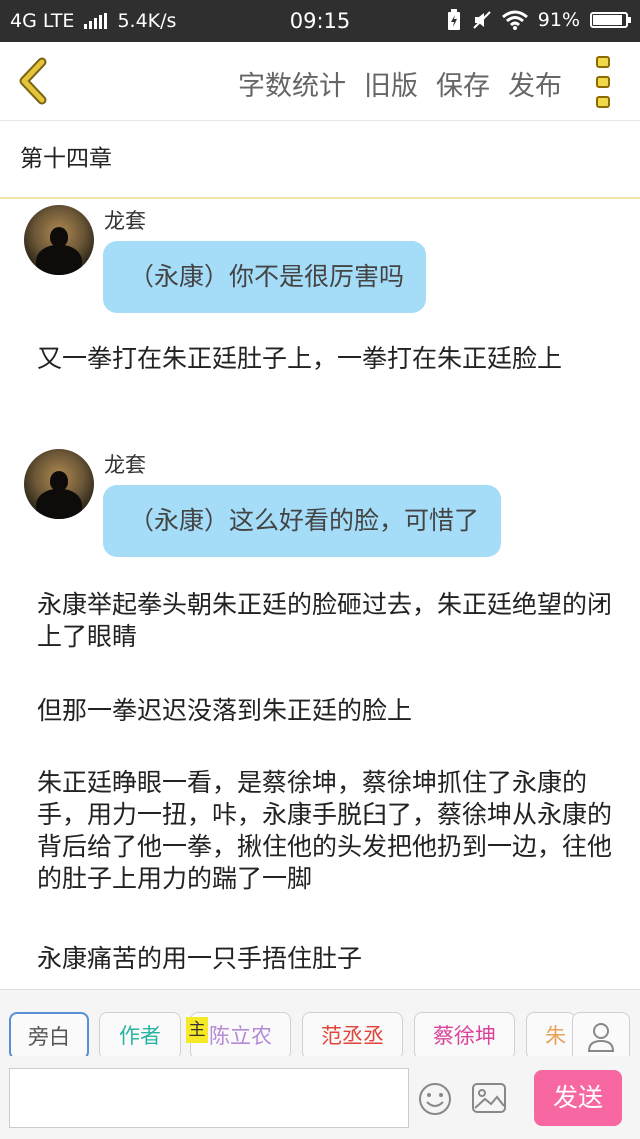  Describe the element at coordinates (551, 1034) in the screenshot. I see `role-zhu: 朱` at that location.